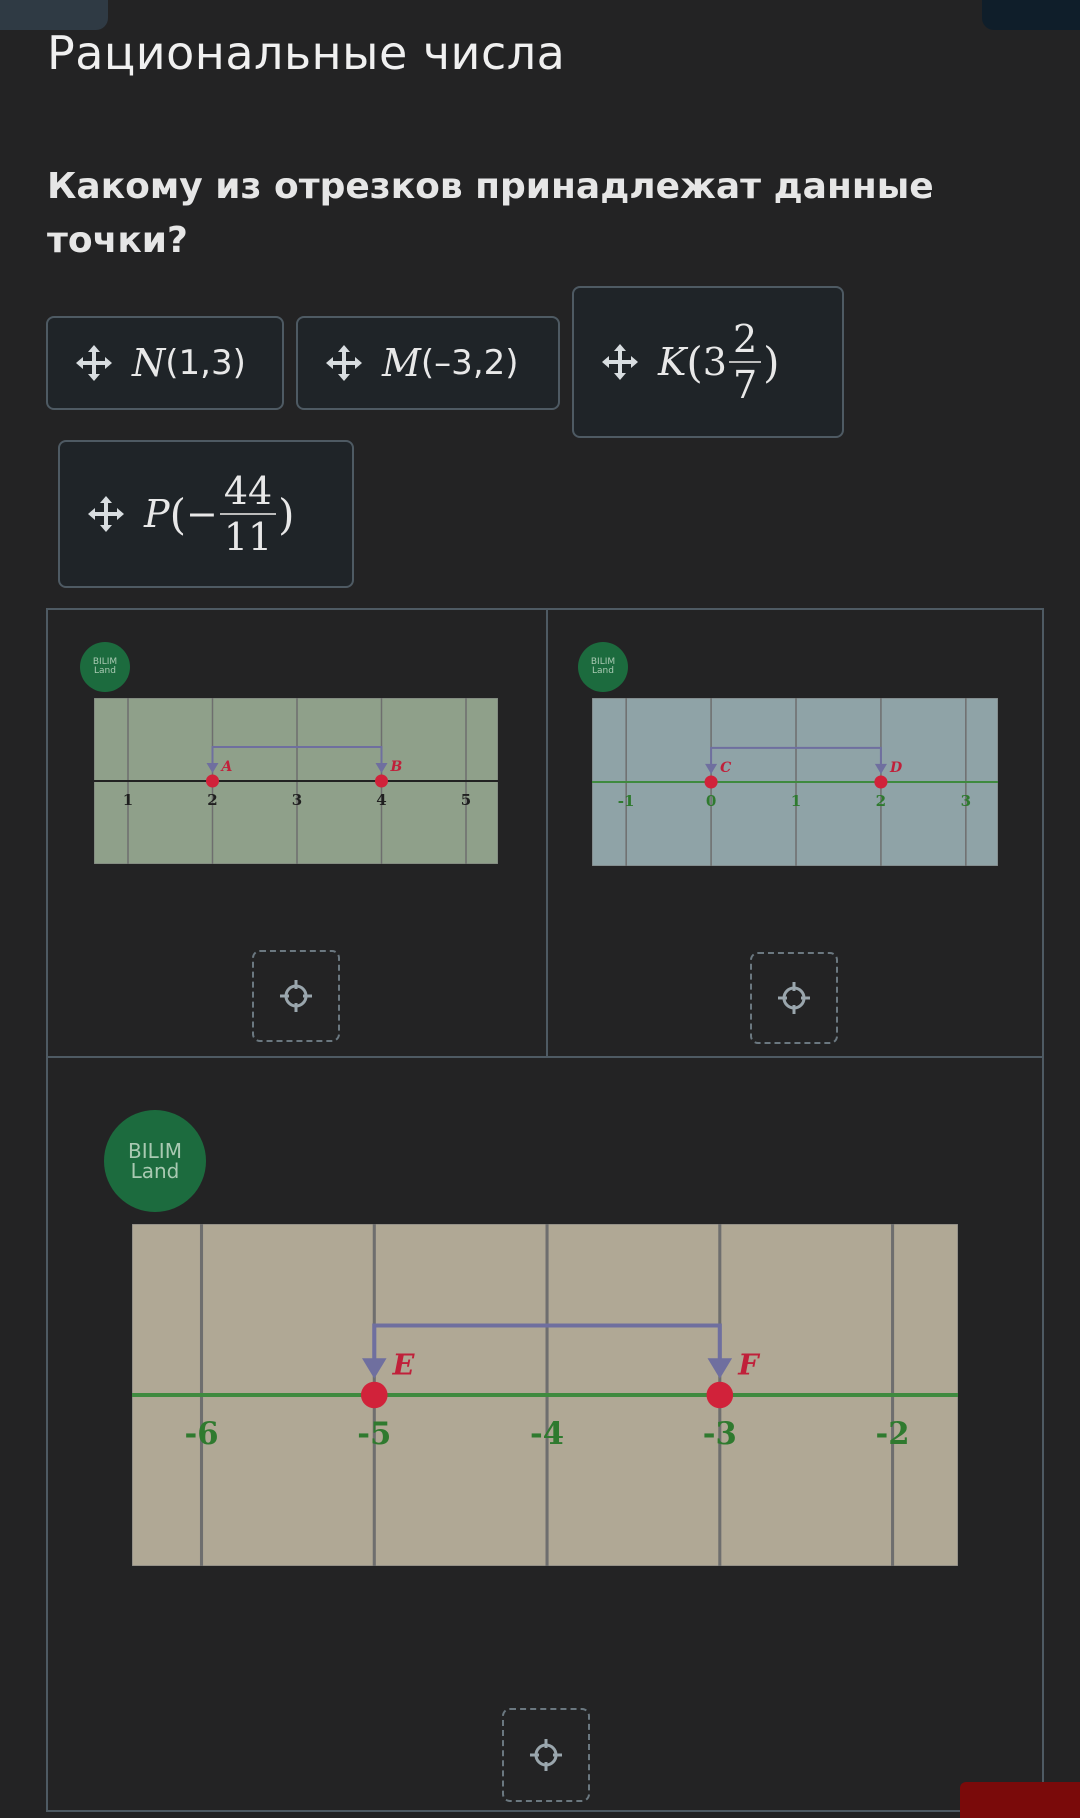 The image size is (1080, 1818). I want to click on number-line-svg: -6 -5 -4 -3 -2 E F, so click(545, 1395).